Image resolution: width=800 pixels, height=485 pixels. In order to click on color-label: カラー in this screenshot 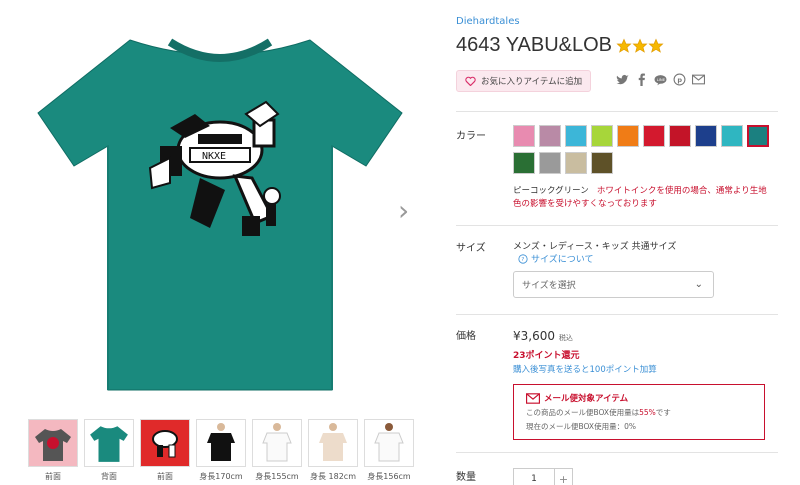, I will do `click(471, 136)`.